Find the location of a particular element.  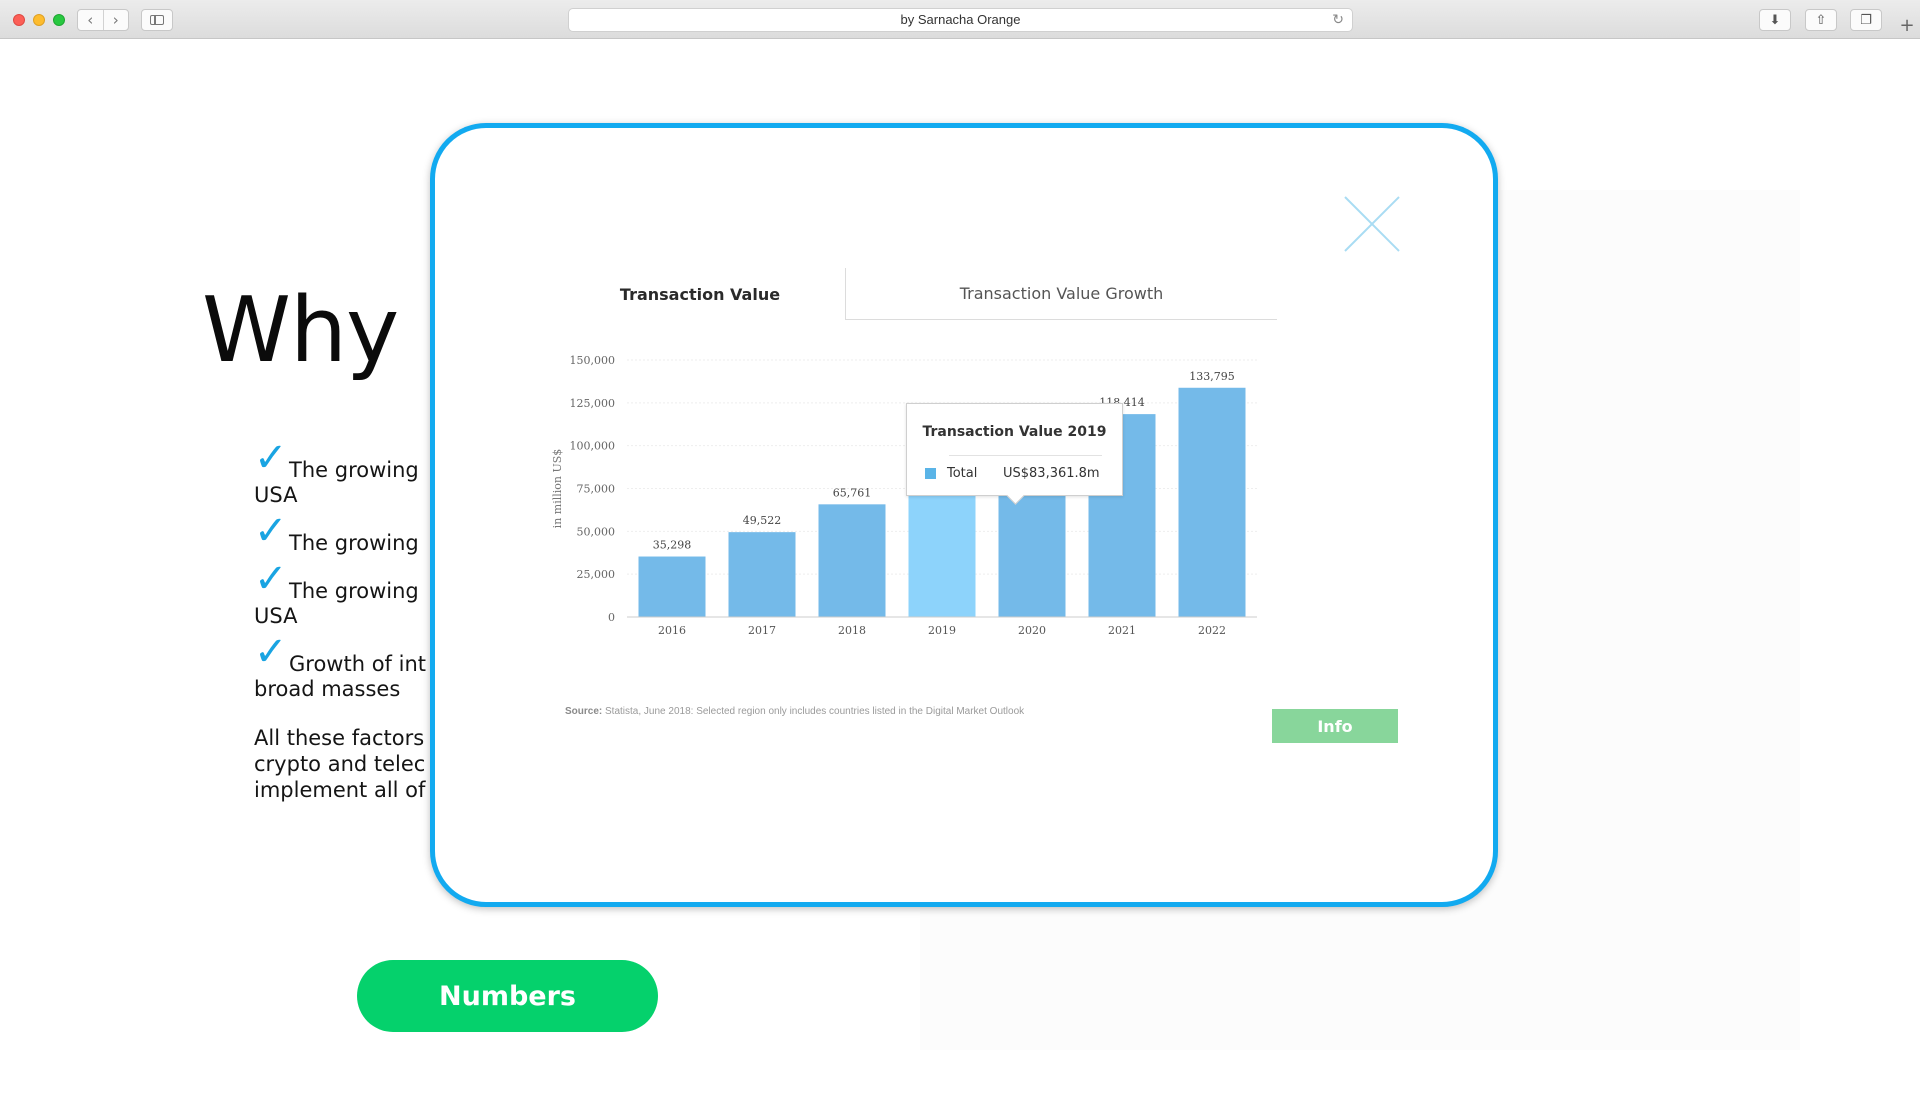

y-tick-label: 150,000 is located at coordinates (593, 360).